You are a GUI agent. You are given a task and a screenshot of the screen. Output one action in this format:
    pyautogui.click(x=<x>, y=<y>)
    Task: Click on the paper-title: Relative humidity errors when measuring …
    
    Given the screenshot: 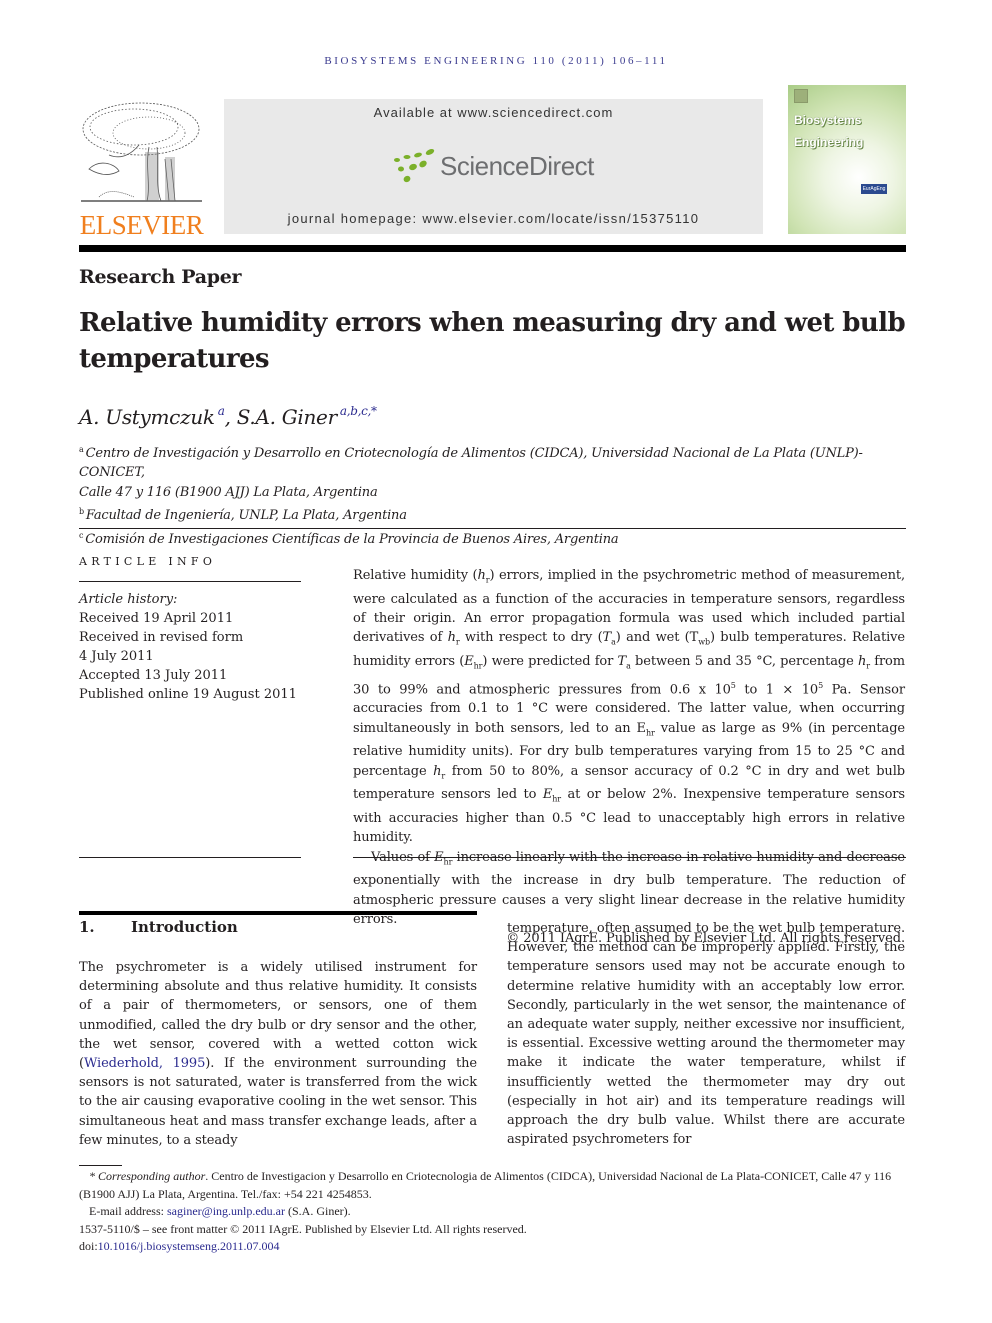 What is the action you would take?
    pyautogui.click(x=492, y=341)
    